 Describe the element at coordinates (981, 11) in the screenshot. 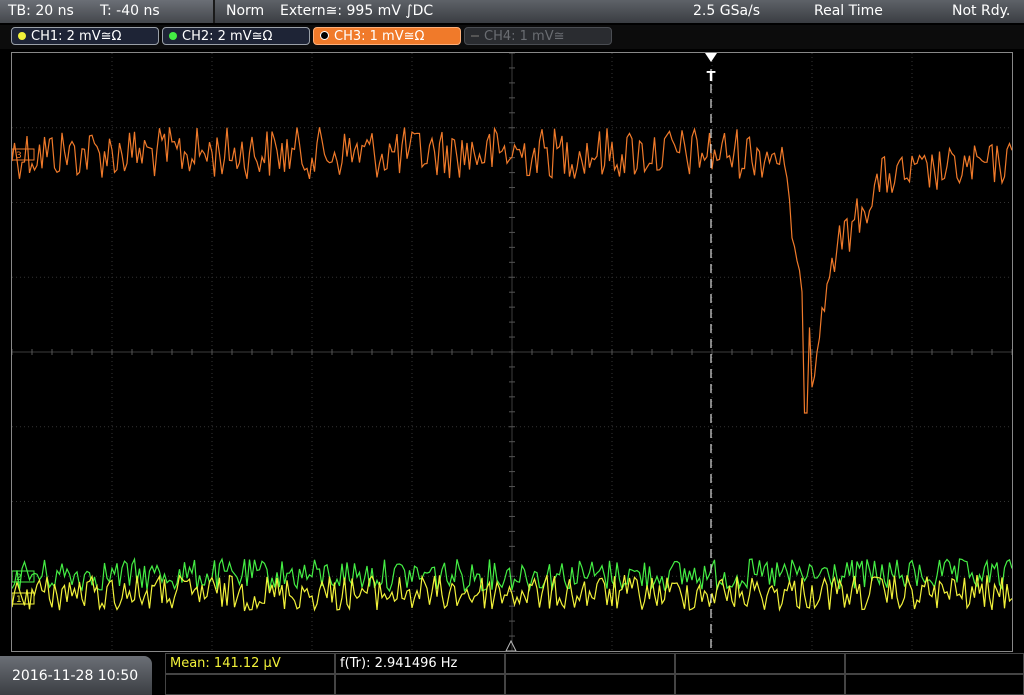

I see `trigger-state-label: Not Rdy.` at that location.